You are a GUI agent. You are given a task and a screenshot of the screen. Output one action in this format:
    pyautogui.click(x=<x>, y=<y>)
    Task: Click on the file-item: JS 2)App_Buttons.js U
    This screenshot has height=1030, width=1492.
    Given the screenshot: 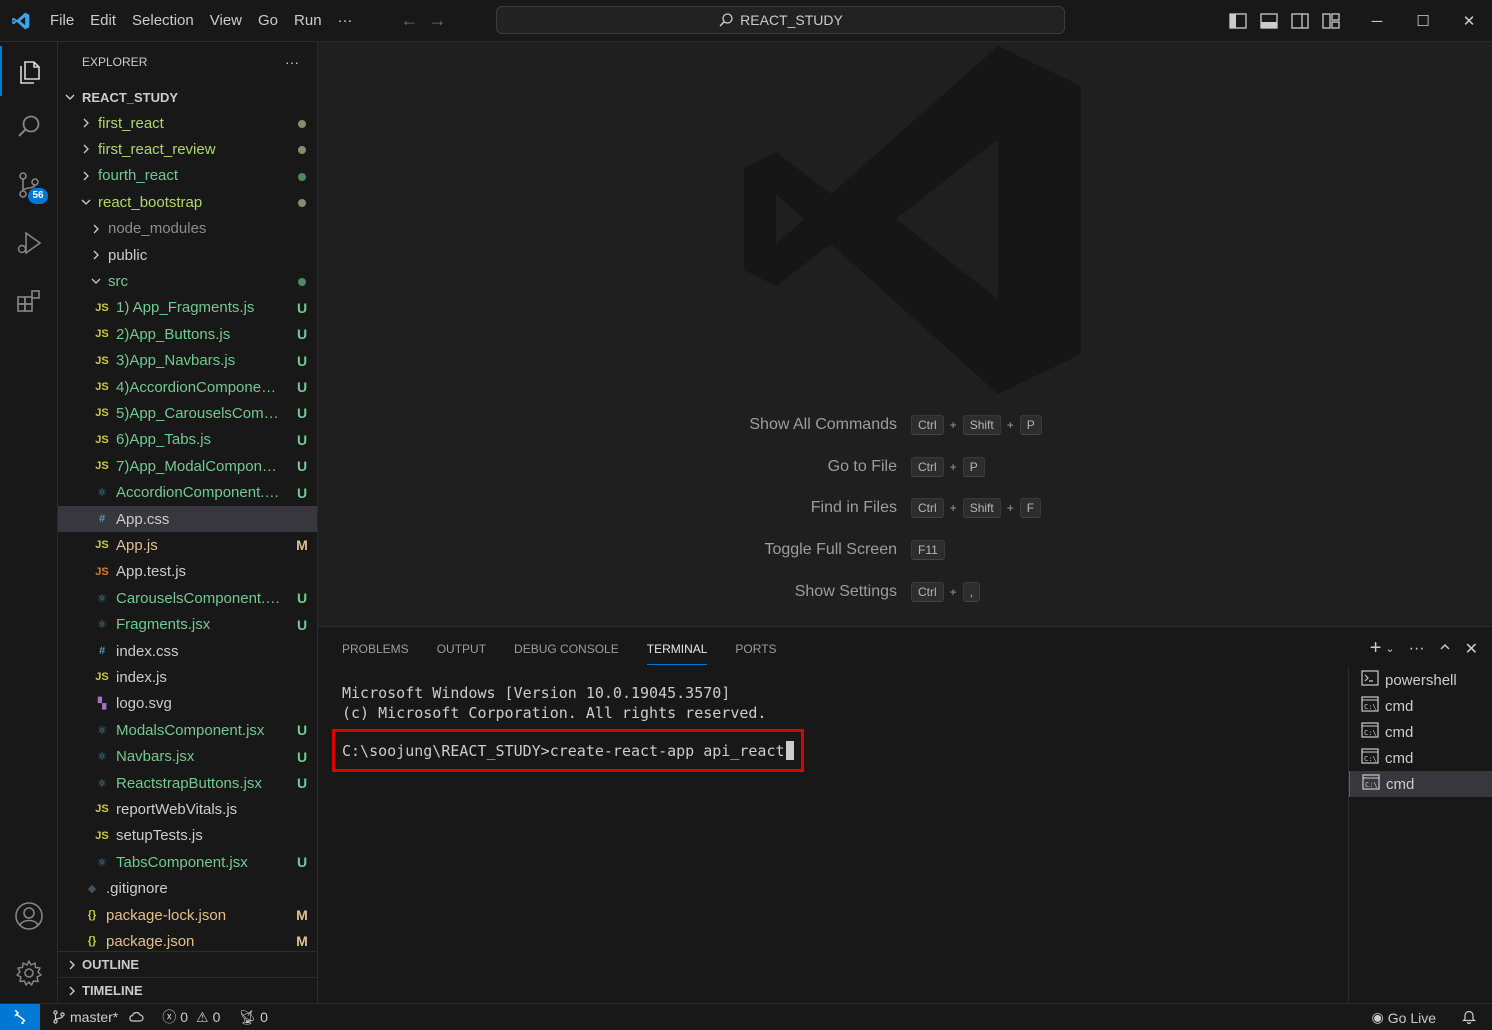 What is the action you would take?
    pyautogui.click(x=187, y=334)
    